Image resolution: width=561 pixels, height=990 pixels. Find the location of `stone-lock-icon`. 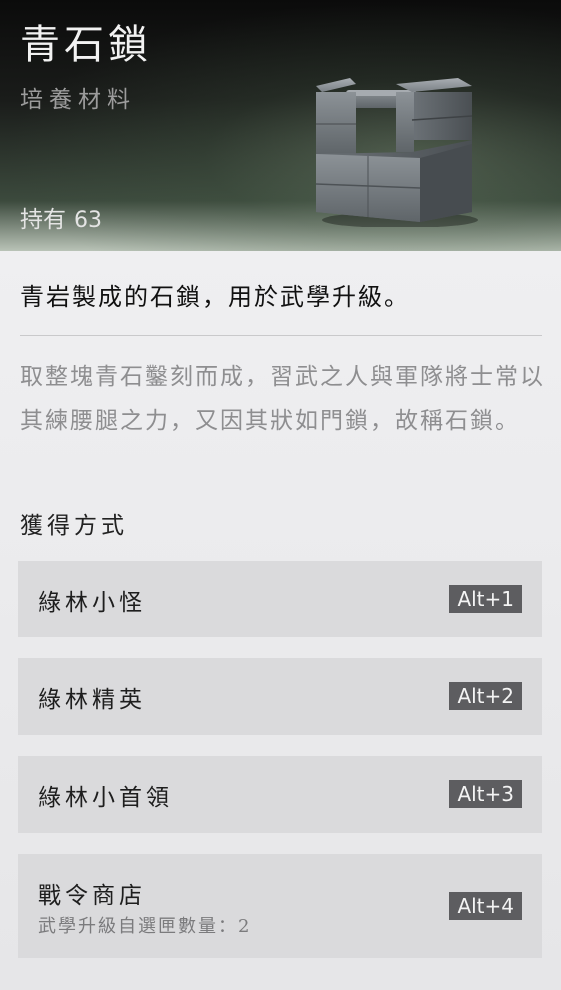

stone-lock-icon is located at coordinates (396, 152).